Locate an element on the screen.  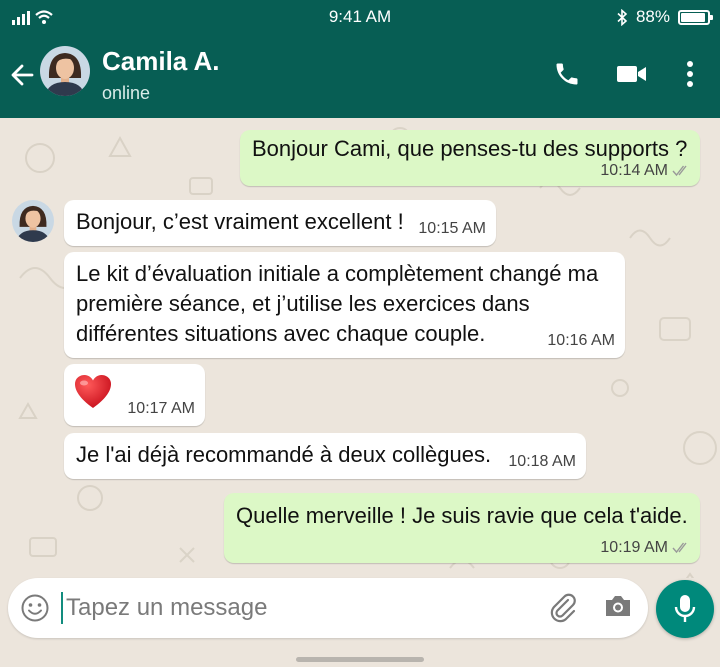
contact-status: online is located at coordinates (126, 93).